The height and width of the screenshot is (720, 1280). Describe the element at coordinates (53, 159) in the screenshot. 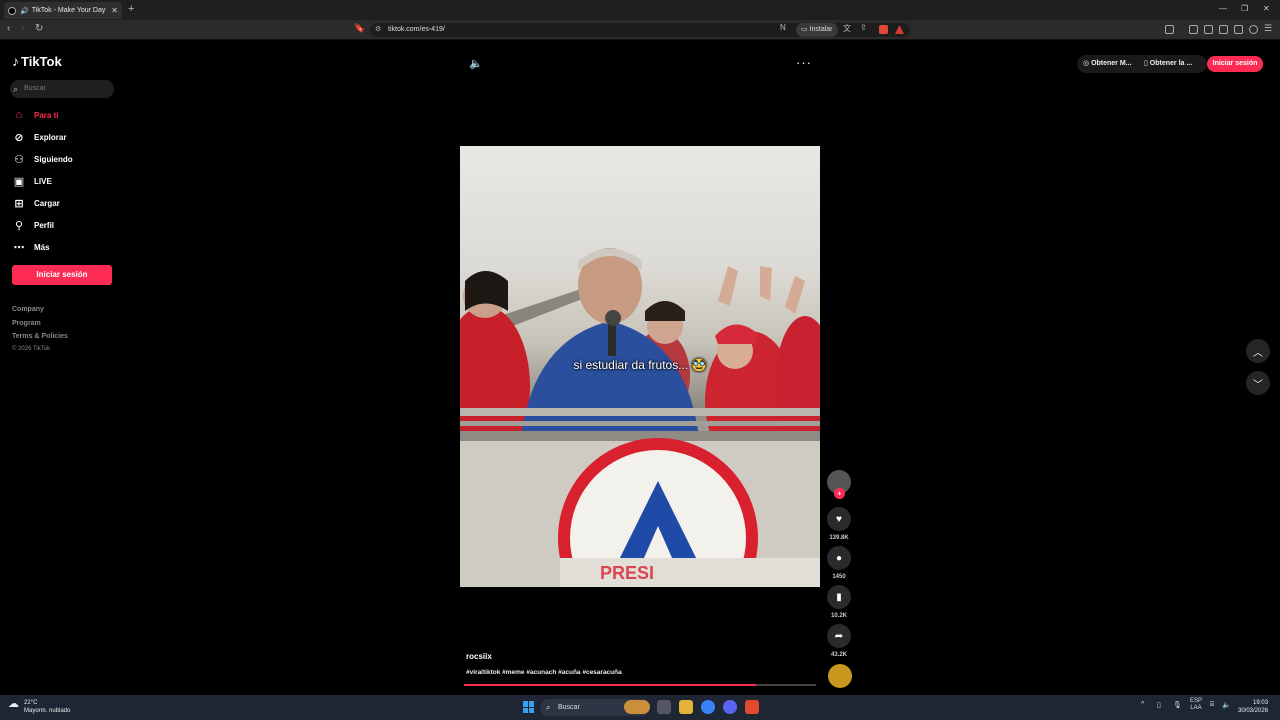

I see `sidebar-item-label: Siguiendo` at that location.